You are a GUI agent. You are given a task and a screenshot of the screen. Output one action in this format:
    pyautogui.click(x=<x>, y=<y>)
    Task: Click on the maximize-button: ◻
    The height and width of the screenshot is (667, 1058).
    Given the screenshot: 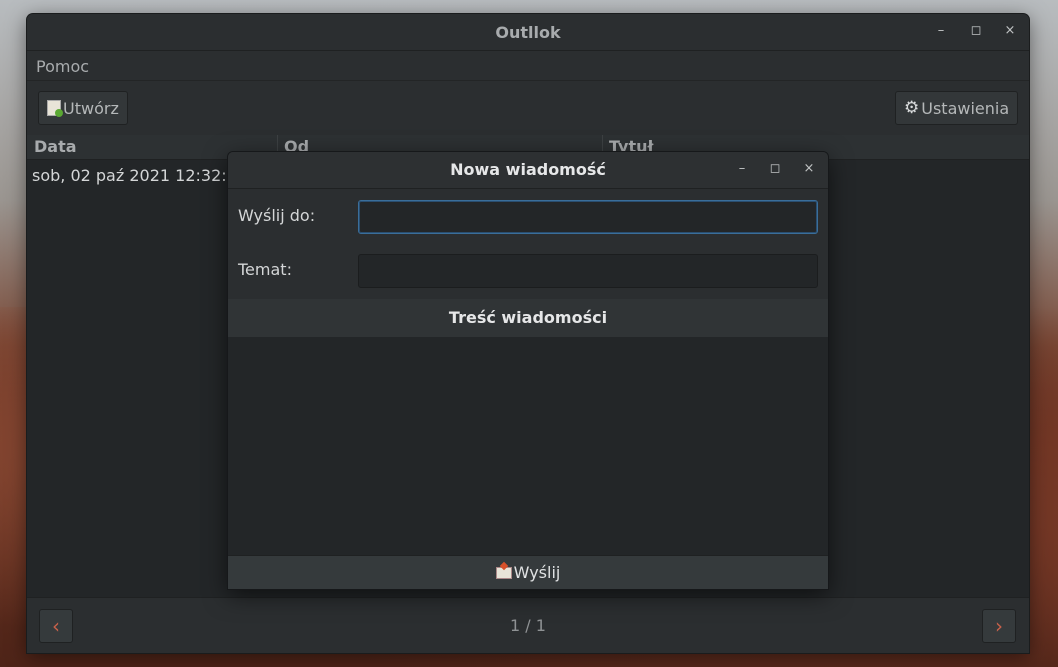 What is the action you would take?
    pyautogui.click(x=976, y=30)
    